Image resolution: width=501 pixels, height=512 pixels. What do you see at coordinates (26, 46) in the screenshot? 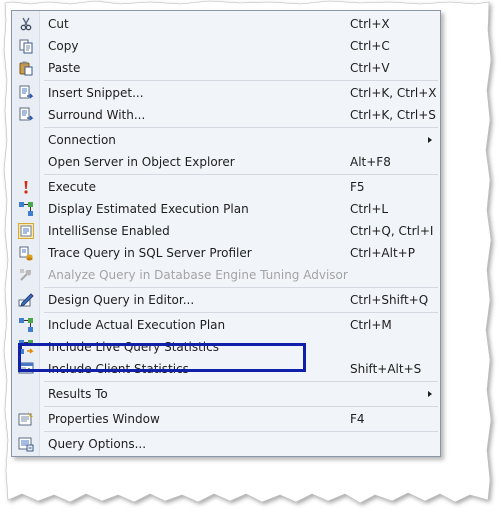
I see `copy-icon` at bounding box center [26, 46].